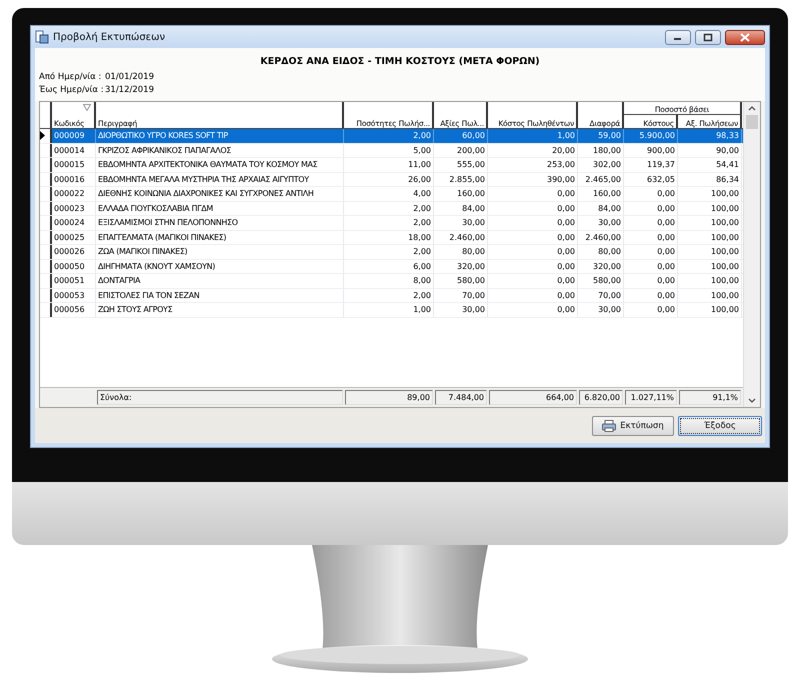 This screenshot has width=800, height=679. What do you see at coordinates (74, 193) in the screenshot?
I see `table-cell: 000022` at bounding box center [74, 193].